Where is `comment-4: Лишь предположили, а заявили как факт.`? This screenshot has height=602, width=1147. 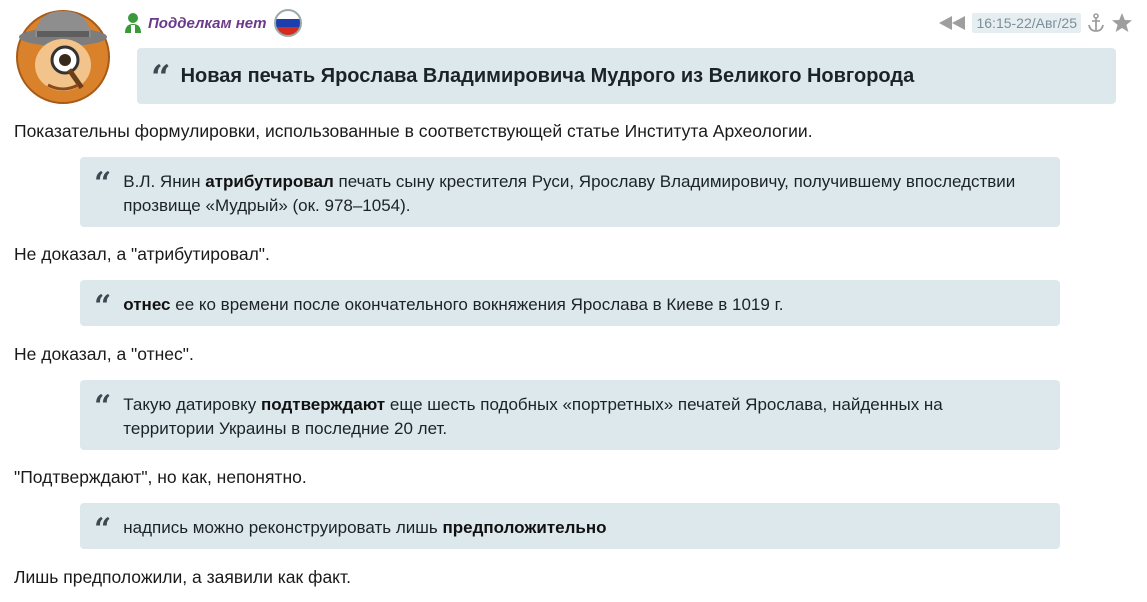
comment-4: Лишь предположили, а заявили как факт. is located at coordinates (182, 577).